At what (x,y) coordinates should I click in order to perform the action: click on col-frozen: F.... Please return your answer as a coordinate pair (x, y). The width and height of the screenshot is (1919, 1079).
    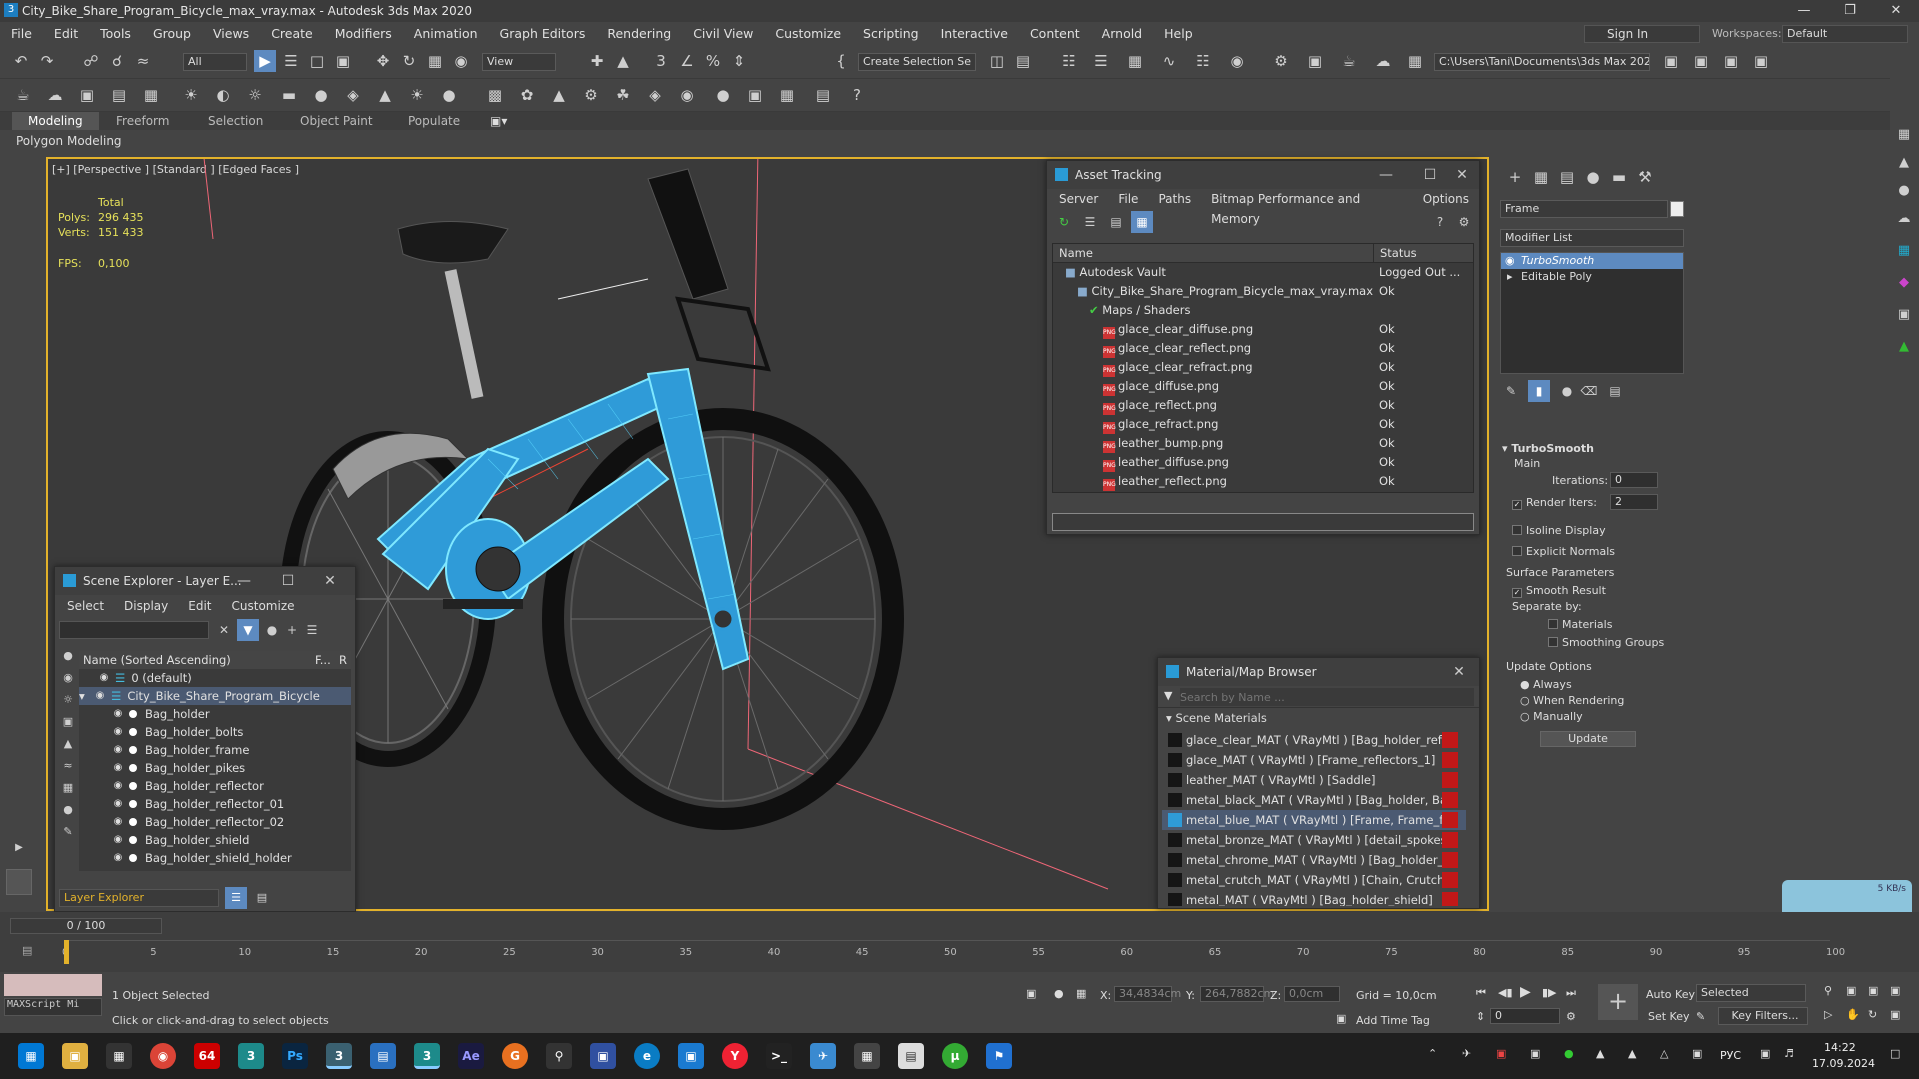
    Looking at the image, I should click on (327, 660).